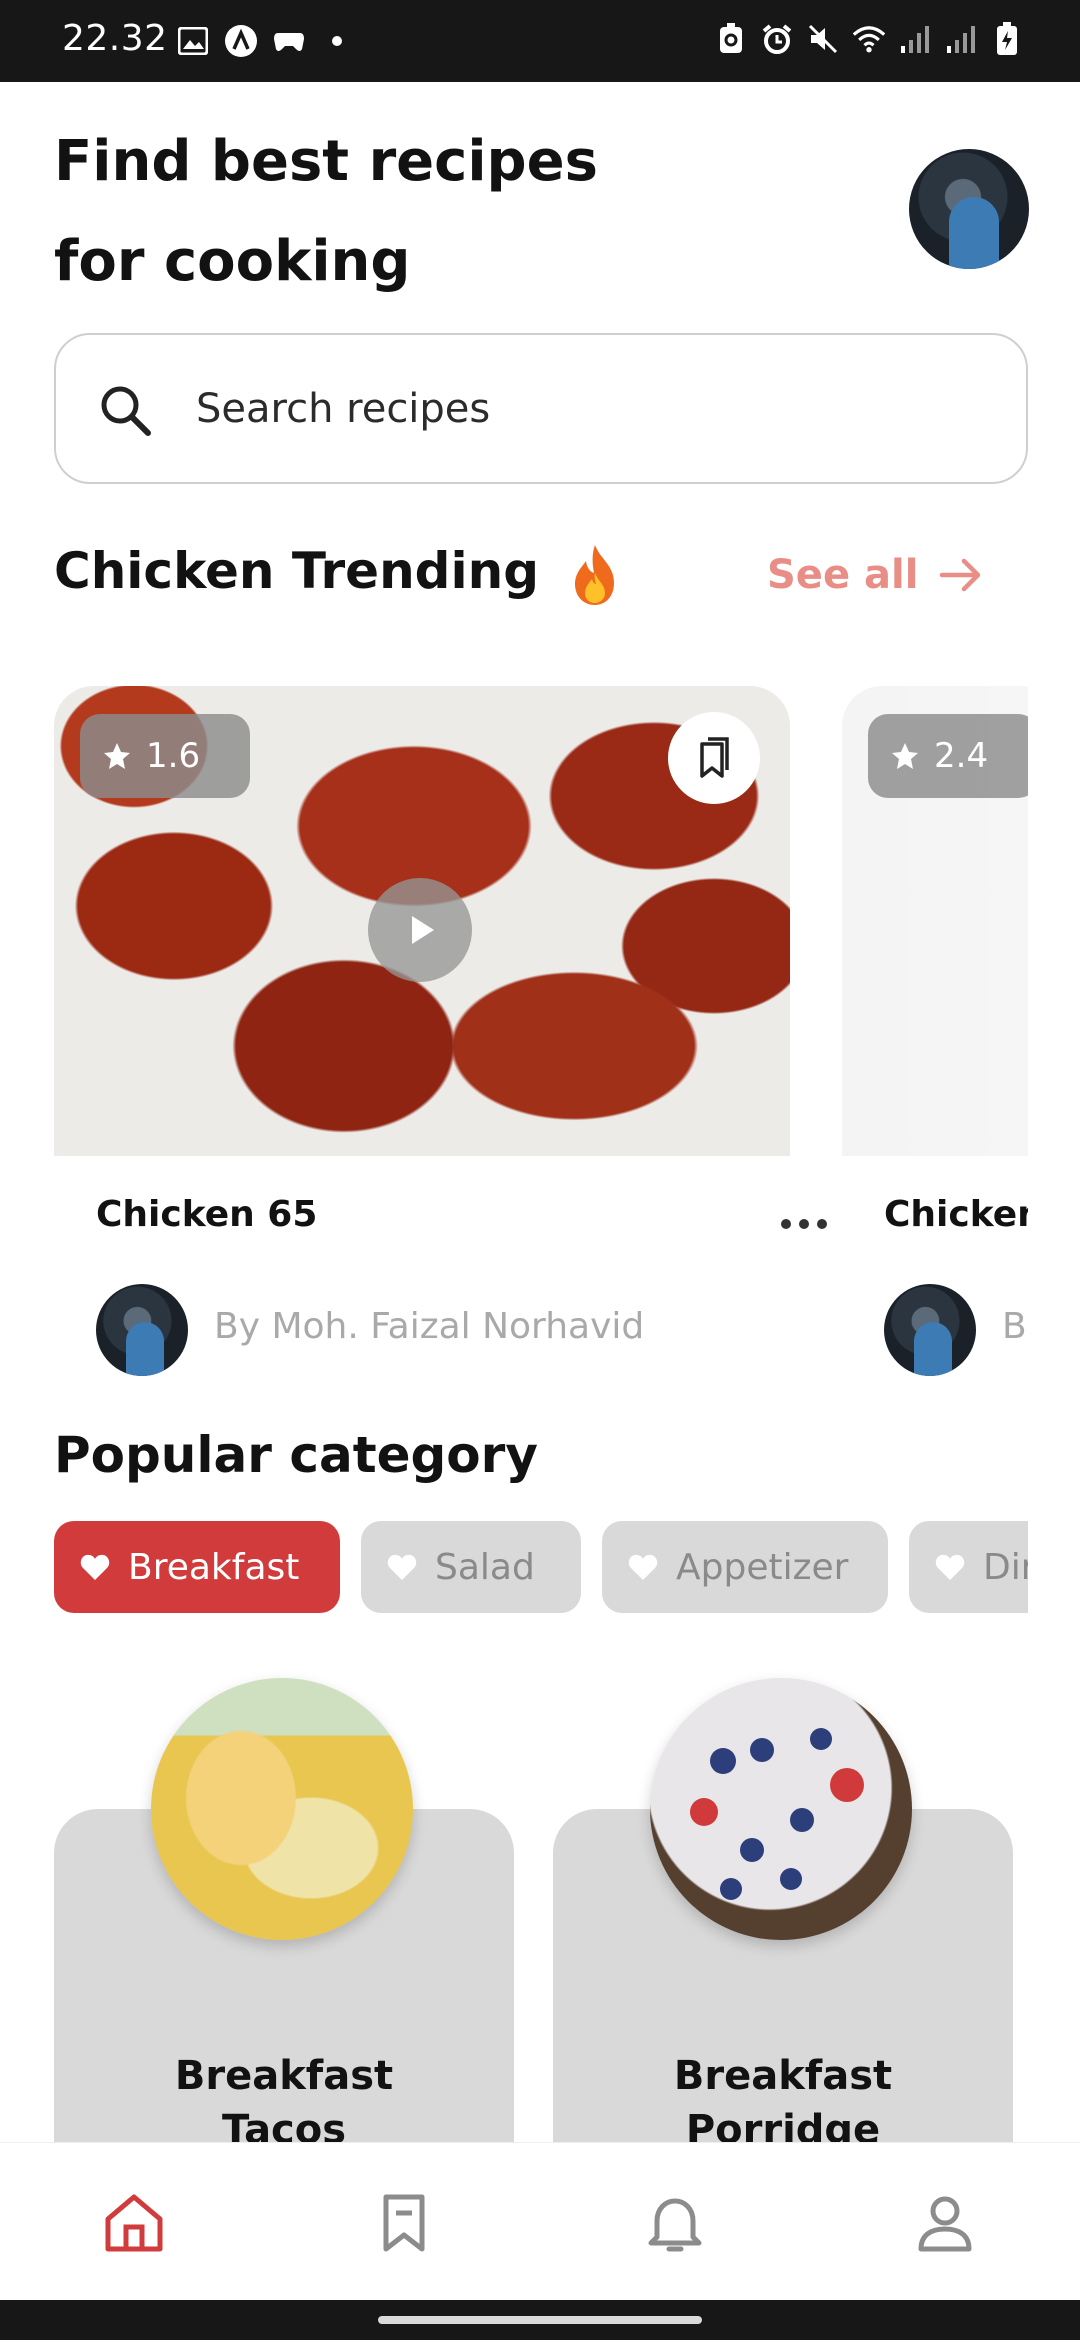 Image resolution: width=1080 pixels, height=2340 pixels. I want to click on gesture-bar, so click(540, 2320).